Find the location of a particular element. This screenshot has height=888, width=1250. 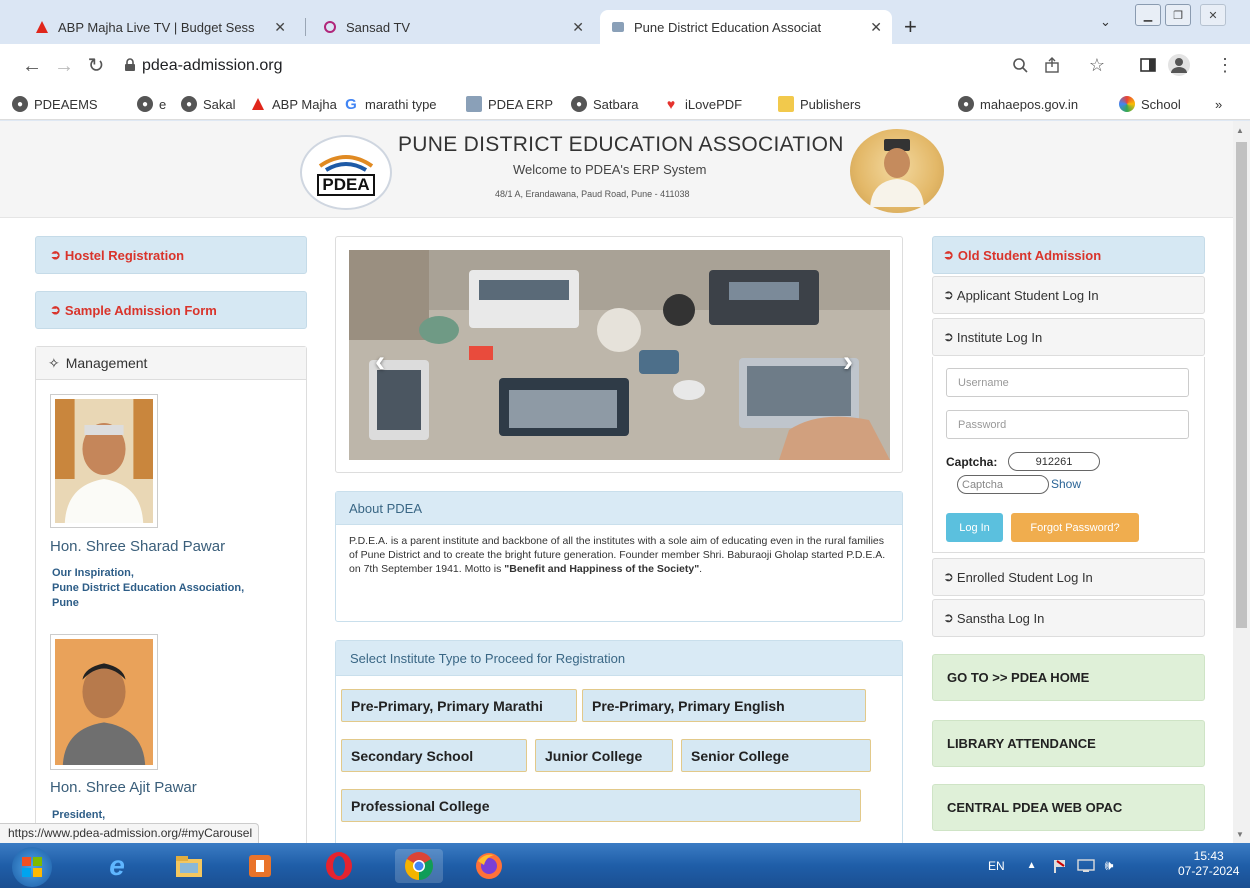

school-app-icon is located at coordinates (1127, 104).